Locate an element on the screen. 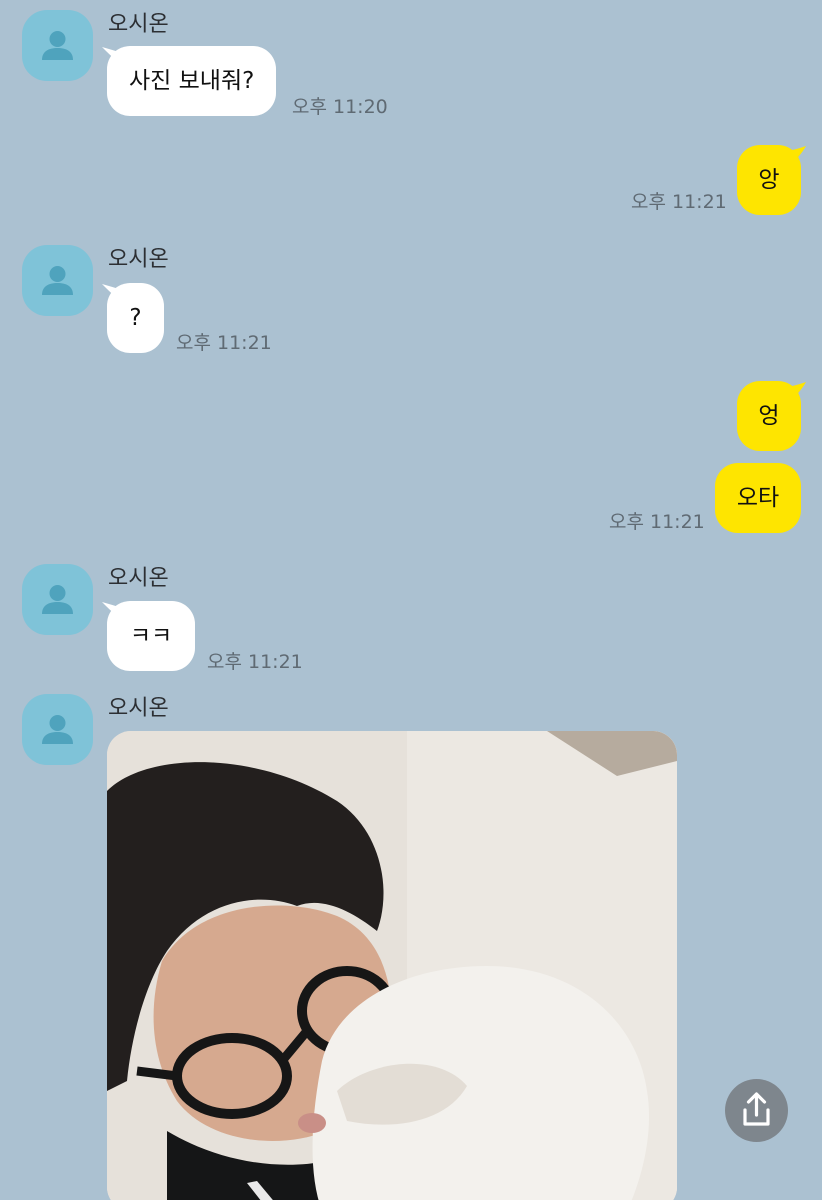  message-bubble-outgoing: 오타 is located at coordinates (758, 498).